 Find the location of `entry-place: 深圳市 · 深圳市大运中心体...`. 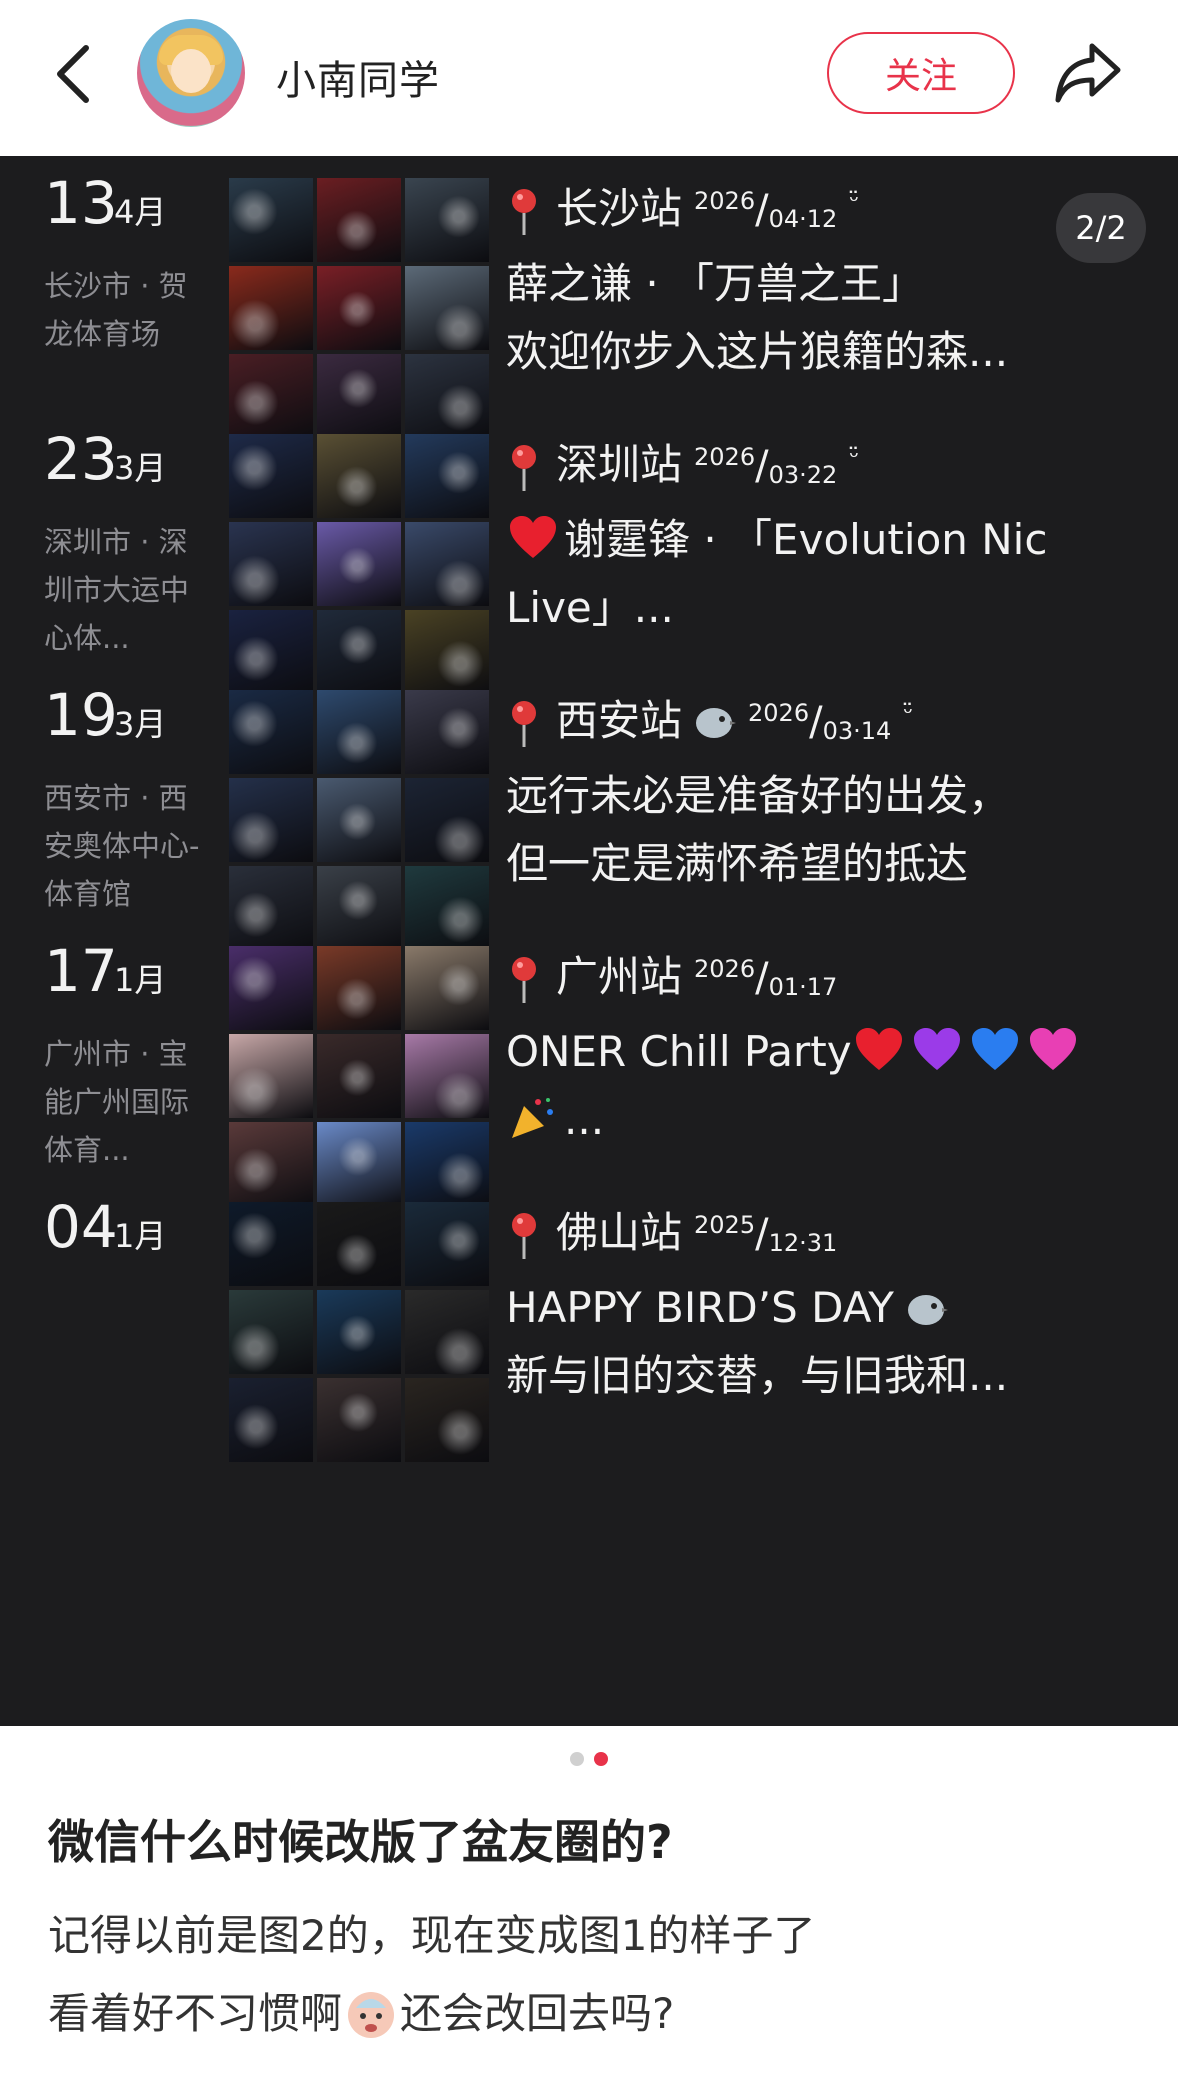

entry-place: 深圳市 · 深圳市大运中心体... is located at coordinates (117, 590).